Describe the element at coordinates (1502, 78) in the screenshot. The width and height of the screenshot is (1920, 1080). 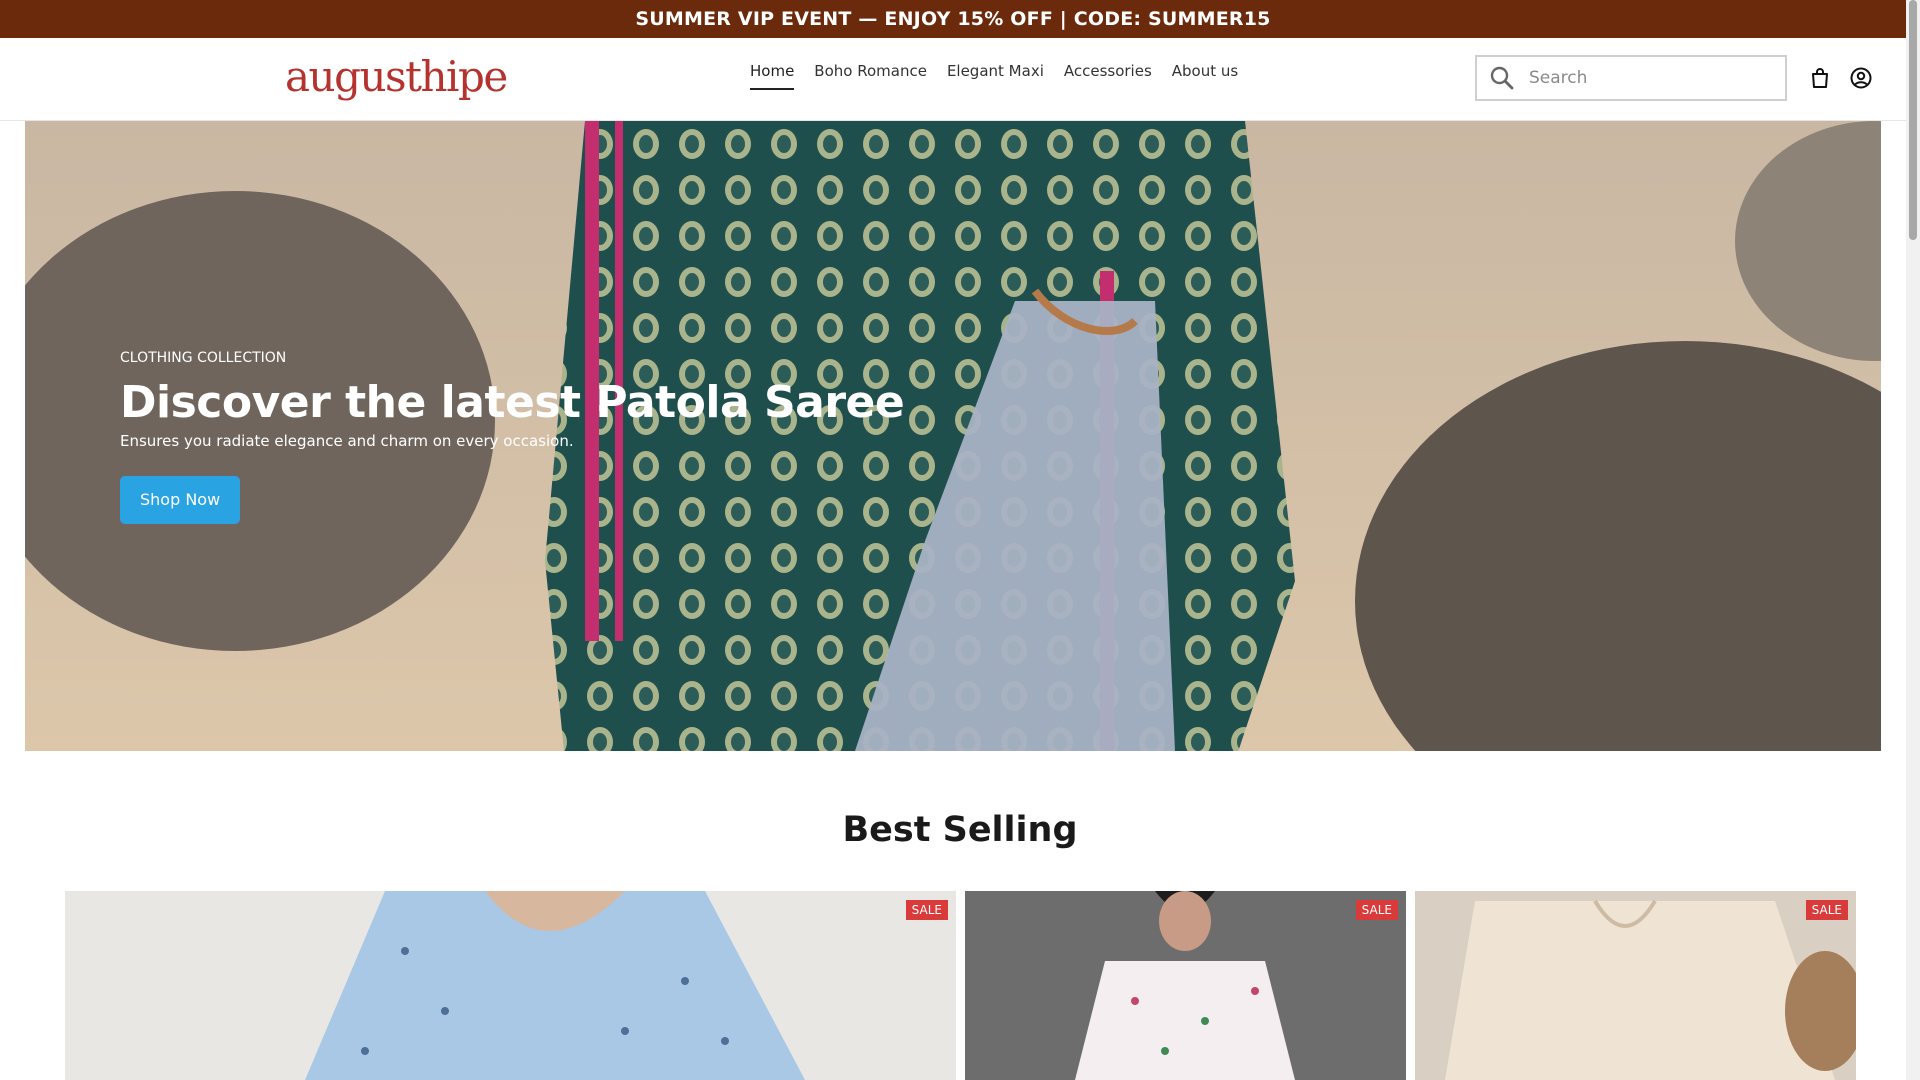
I see `search-icon` at that location.